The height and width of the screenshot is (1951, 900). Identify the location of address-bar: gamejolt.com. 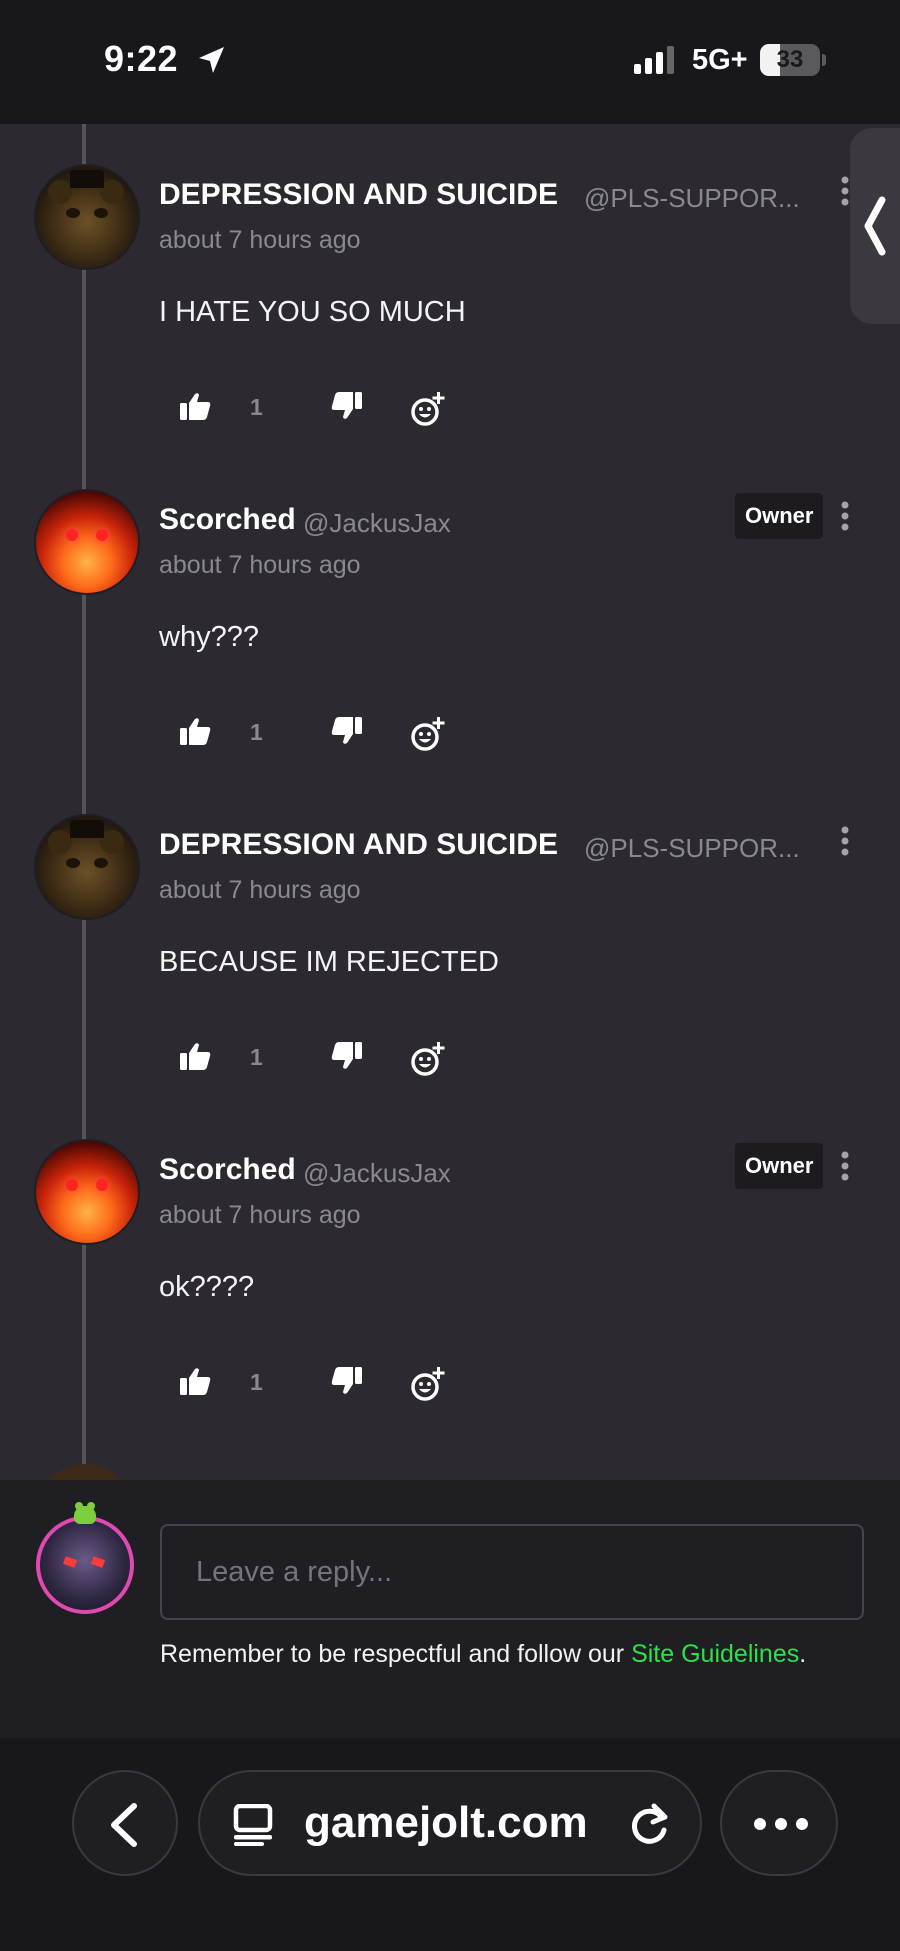
(450, 1823).